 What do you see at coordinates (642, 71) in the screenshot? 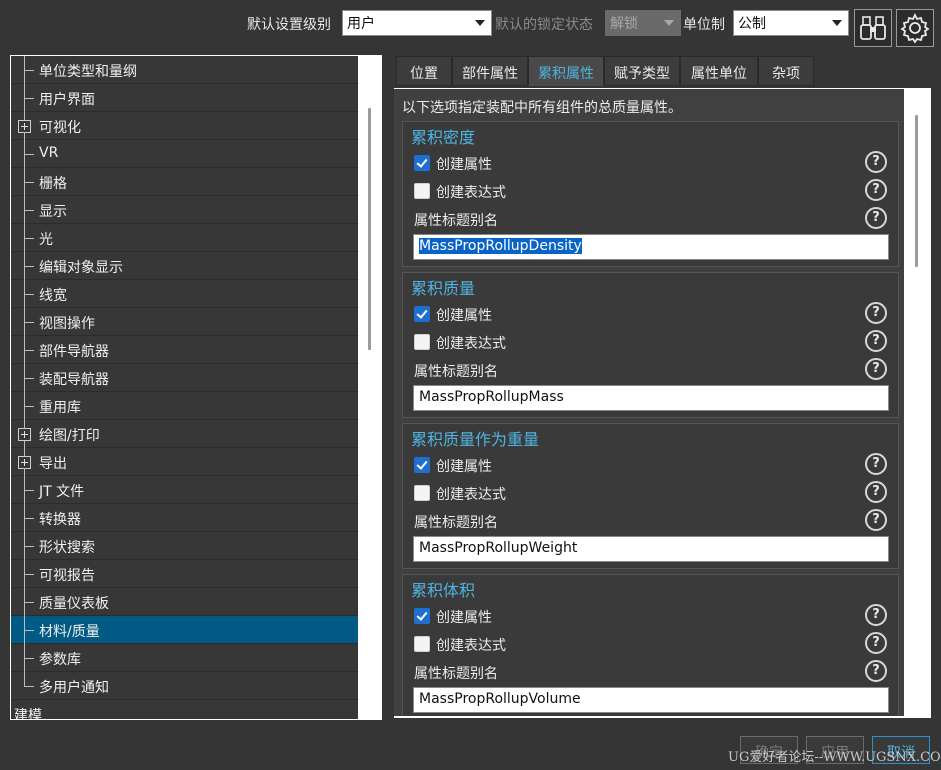
I see `tab-3: 赋予类型` at bounding box center [642, 71].